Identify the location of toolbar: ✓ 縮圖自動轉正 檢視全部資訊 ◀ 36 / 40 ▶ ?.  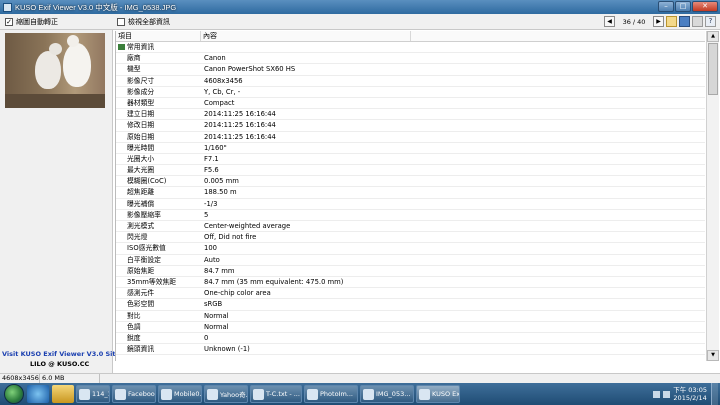
(360, 22).